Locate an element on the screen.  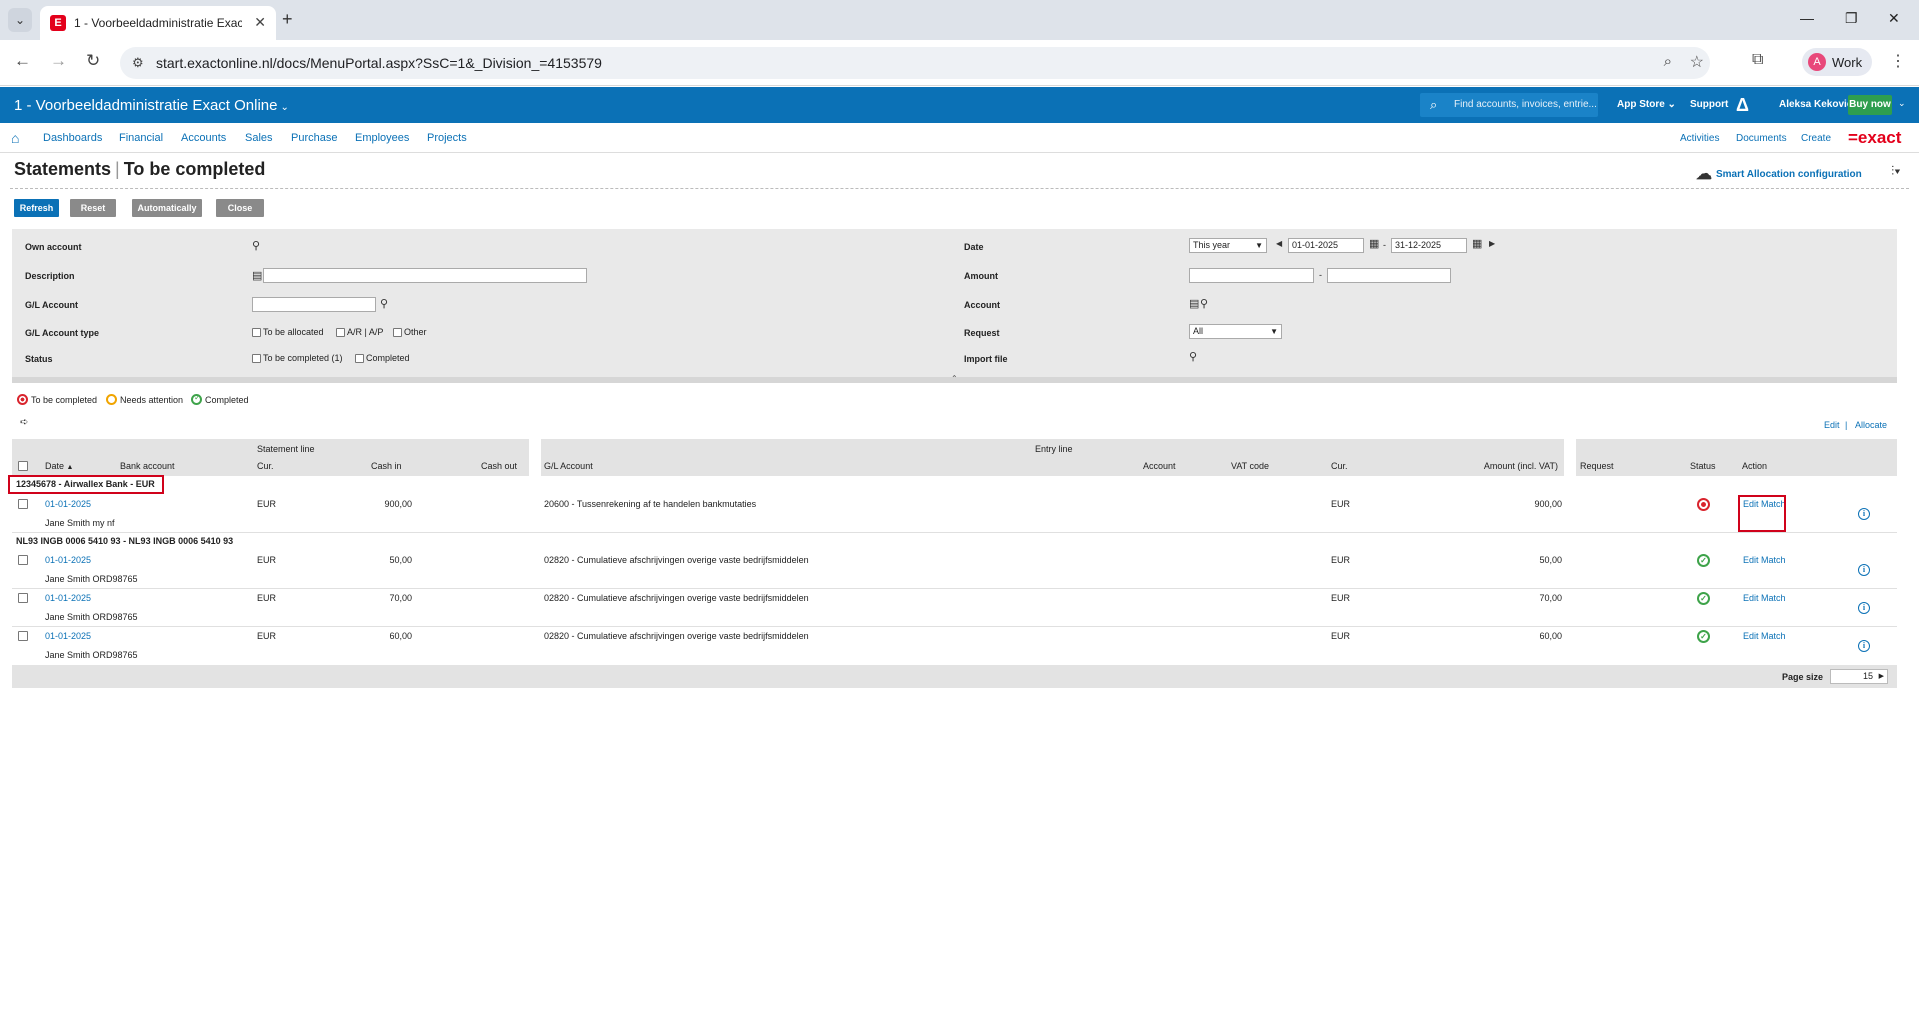
bookmark-star-icon: ☆ is located at coordinates (1697, 62).